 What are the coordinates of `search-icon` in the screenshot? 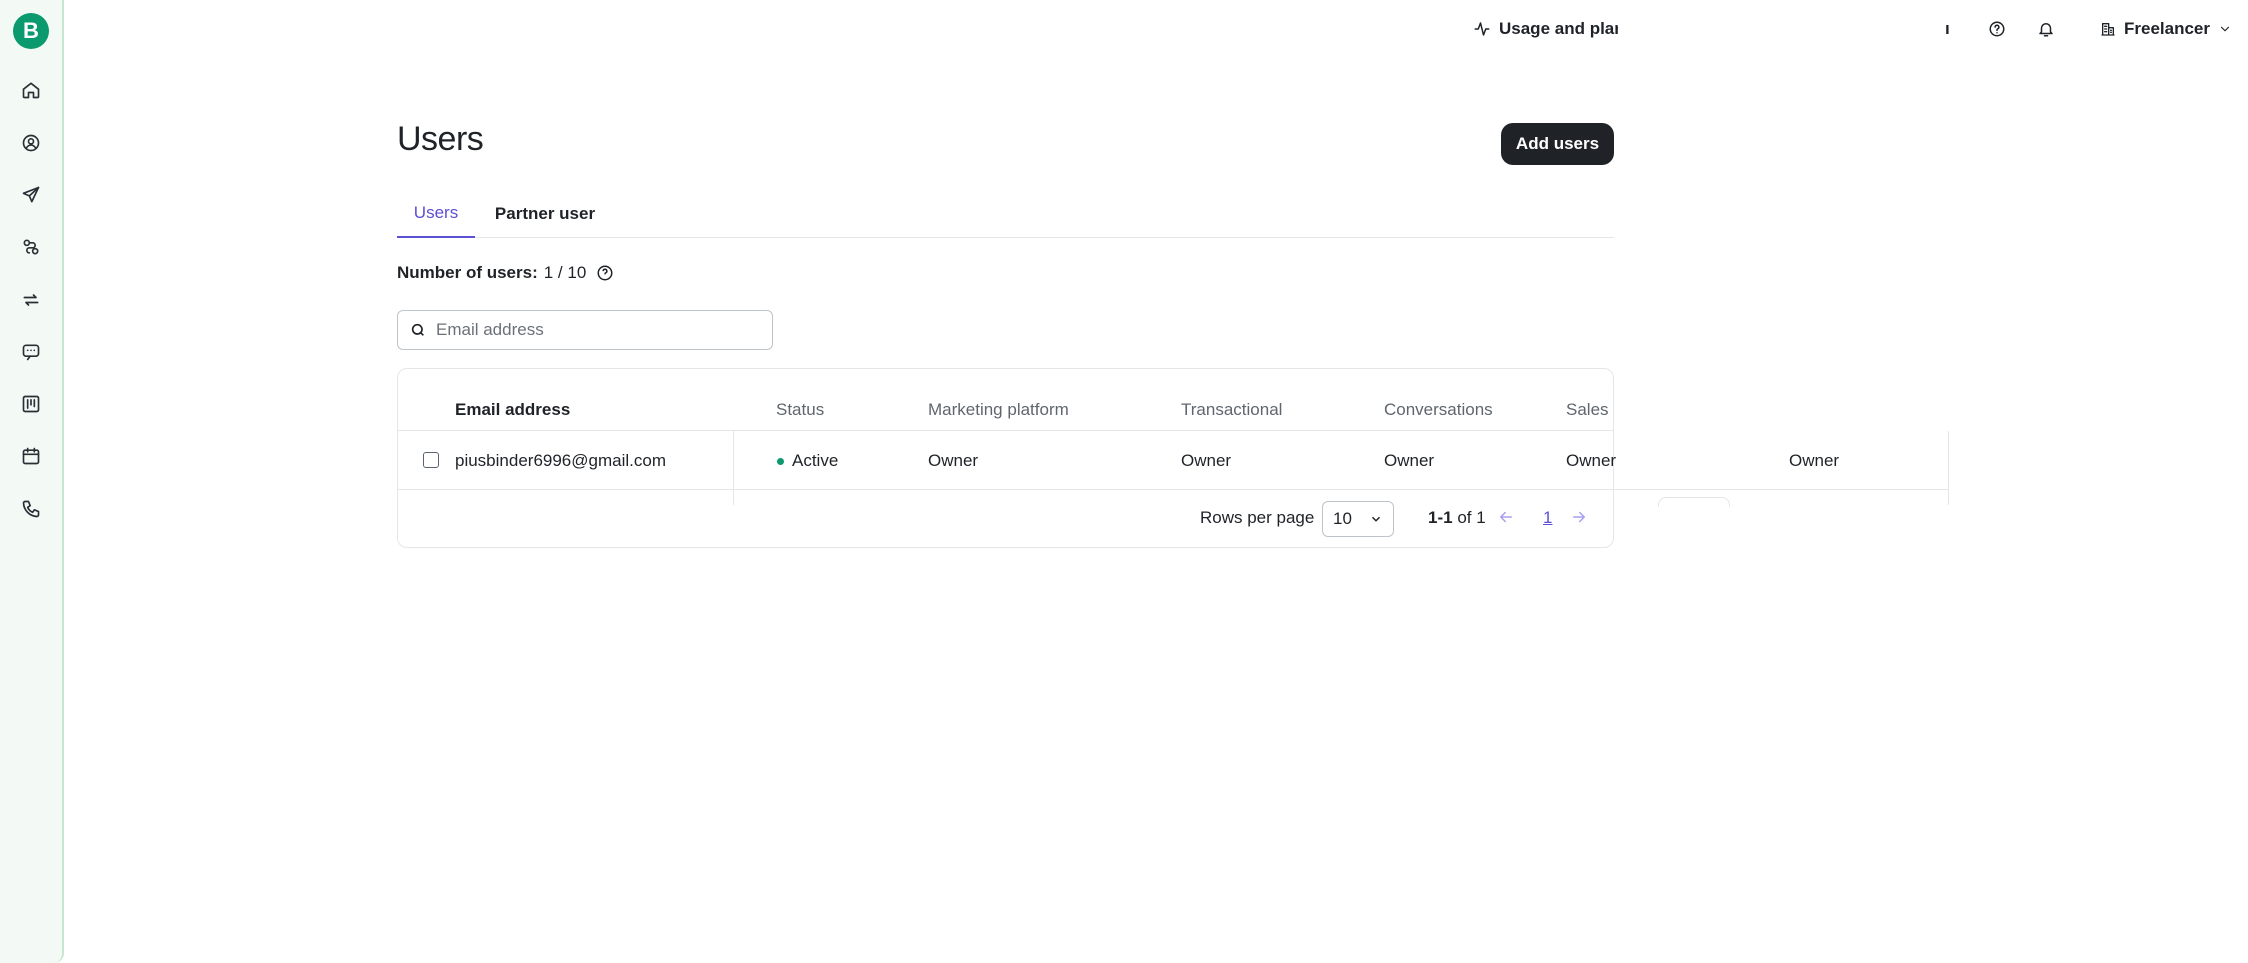 It's located at (417, 329).